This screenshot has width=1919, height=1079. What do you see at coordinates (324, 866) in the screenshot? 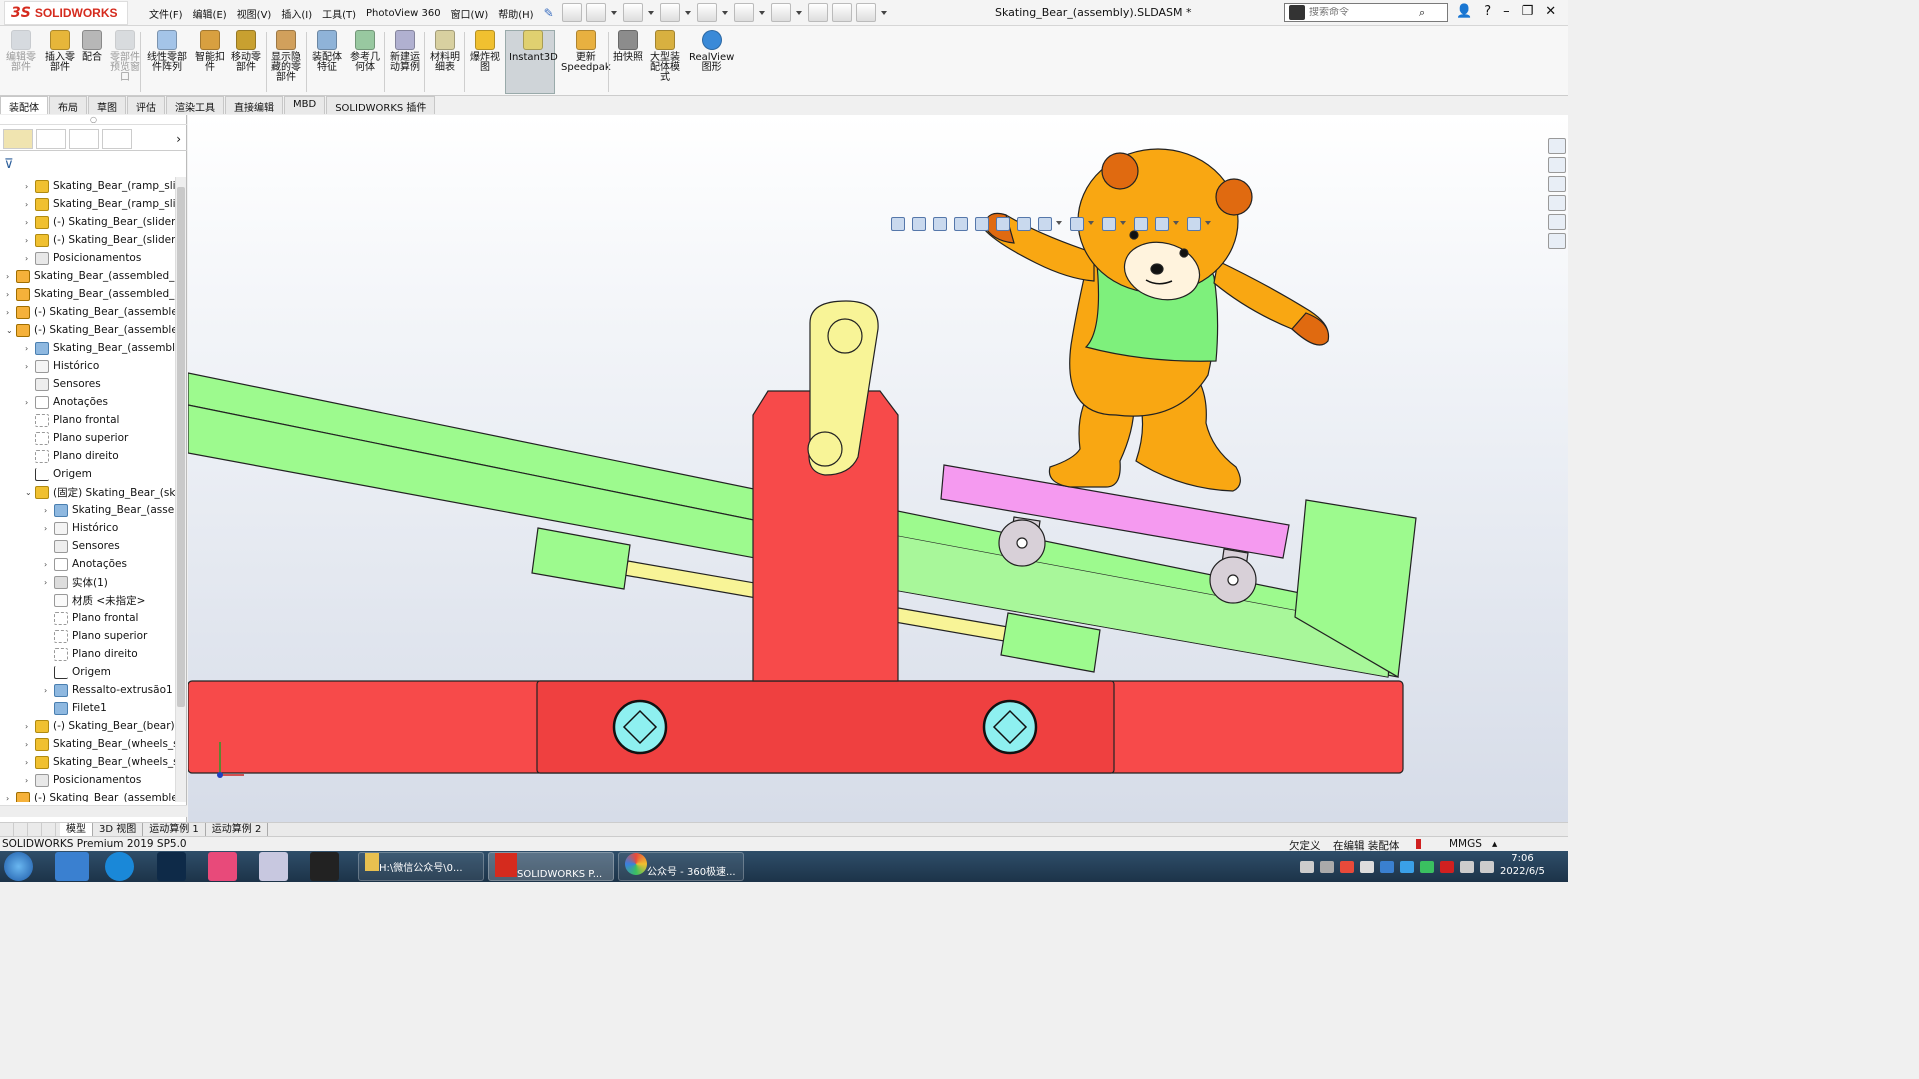
I see `taskbar-ok-icon` at bounding box center [324, 866].